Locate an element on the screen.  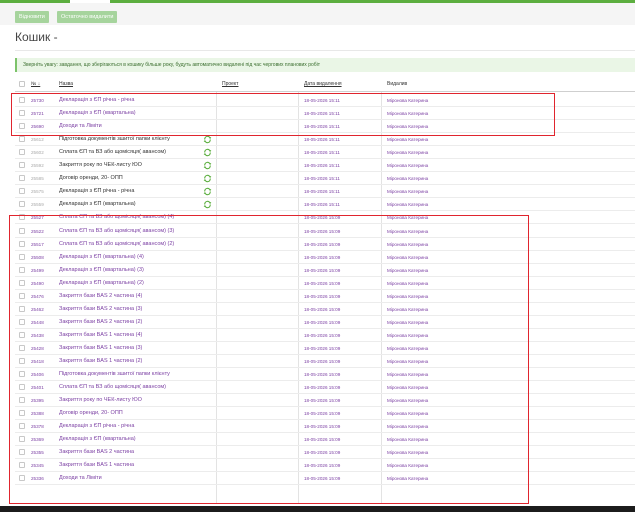
row-number: 25602 is located at coordinates (37, 153).